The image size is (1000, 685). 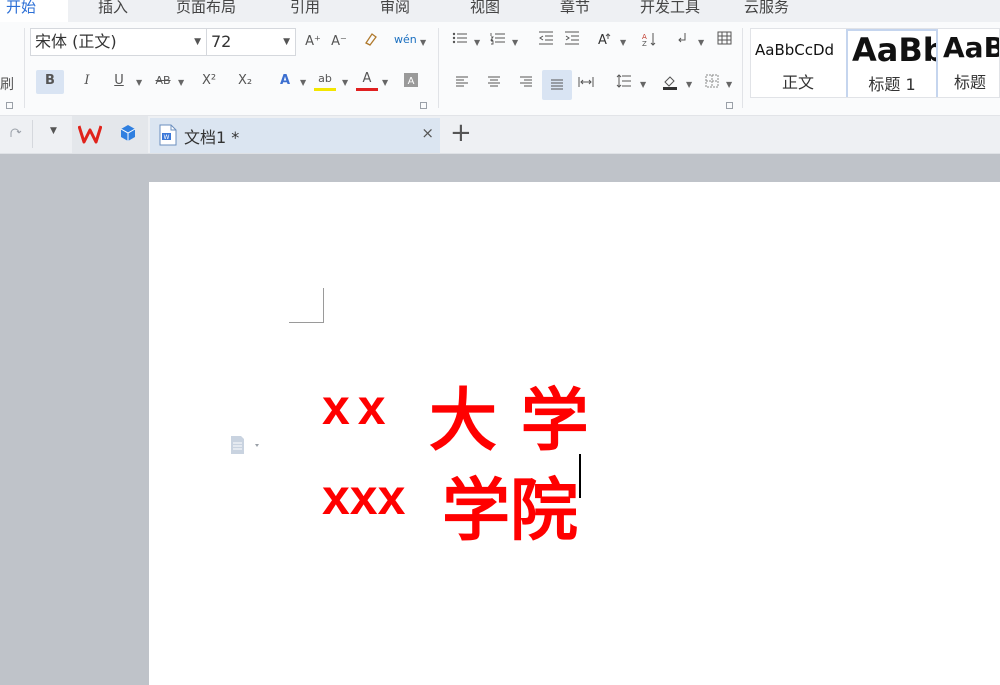 I want to click on align-left-icon, so click(x=462, y=85).